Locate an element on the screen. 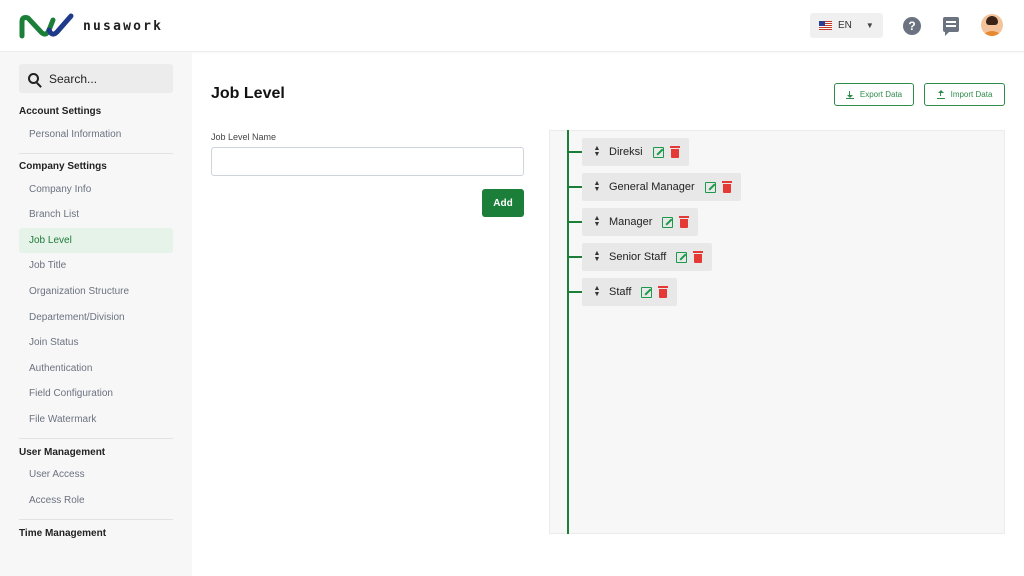 The height and width of the screenshot is (576, 1024). section-account-settings: Account Settings is located at coordinates (60, 111).